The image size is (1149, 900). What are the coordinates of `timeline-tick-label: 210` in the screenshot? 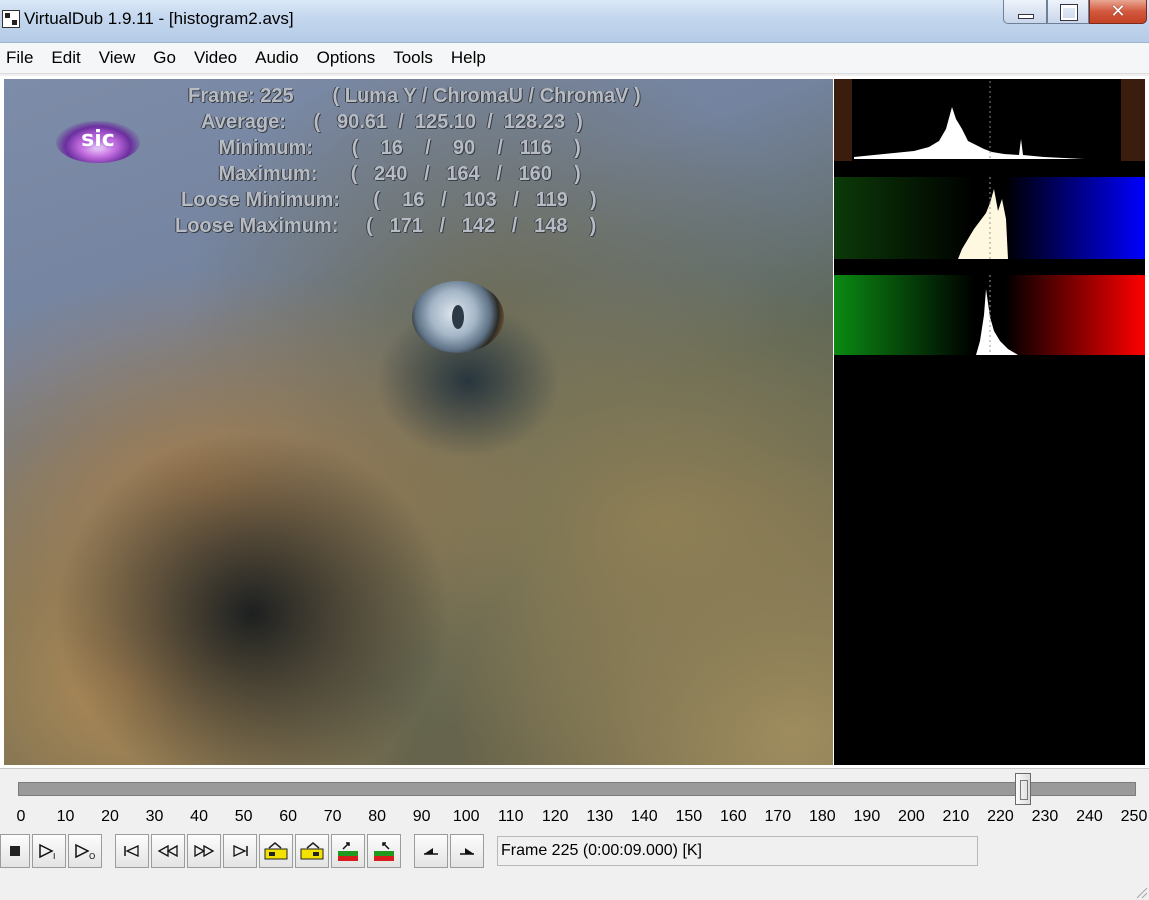 It's located at (956, 816).